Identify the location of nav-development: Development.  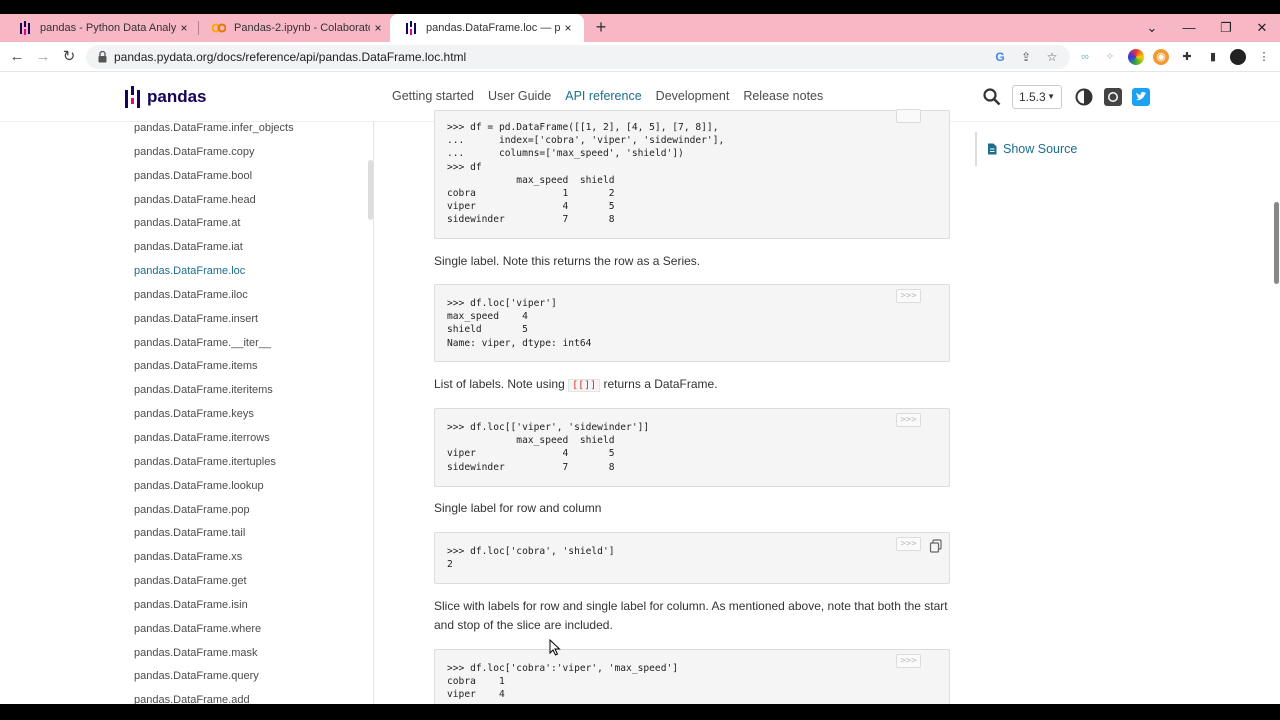
(693, 96).